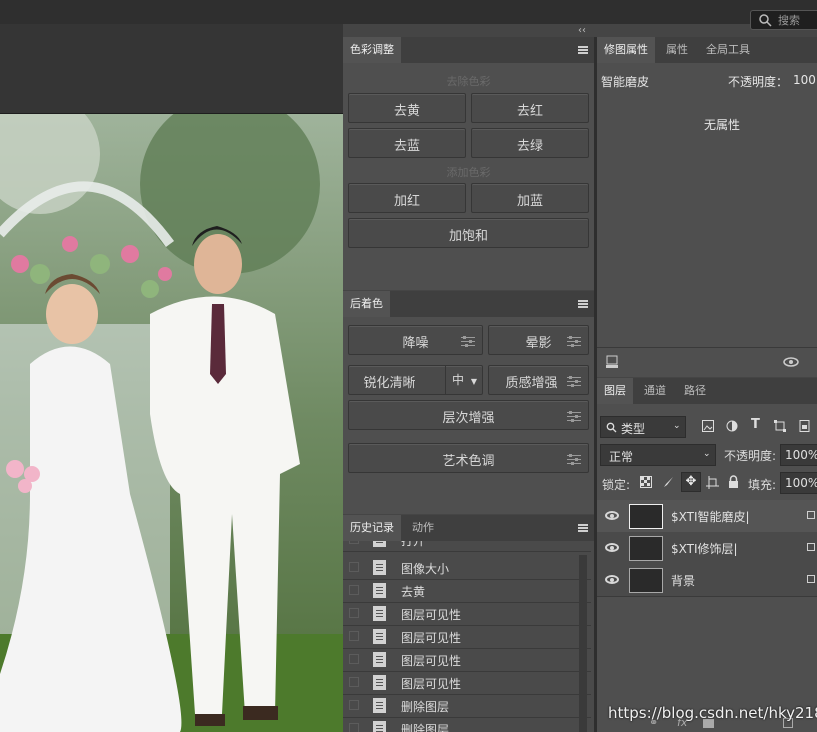  Describe the element at coordinates (372, 50) in the screenshot. I see `tab-color-adjust: 色彩调整` at that location.